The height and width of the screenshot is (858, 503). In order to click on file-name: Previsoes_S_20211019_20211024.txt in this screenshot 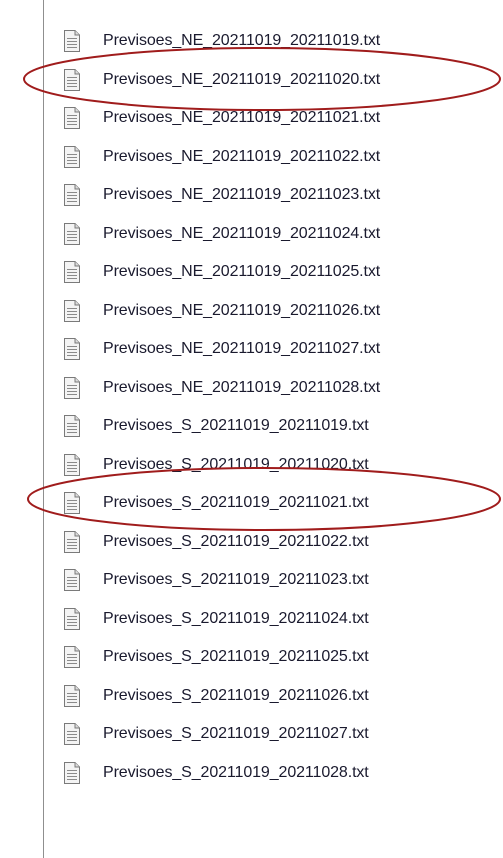, I will do `click(236, 618)`.